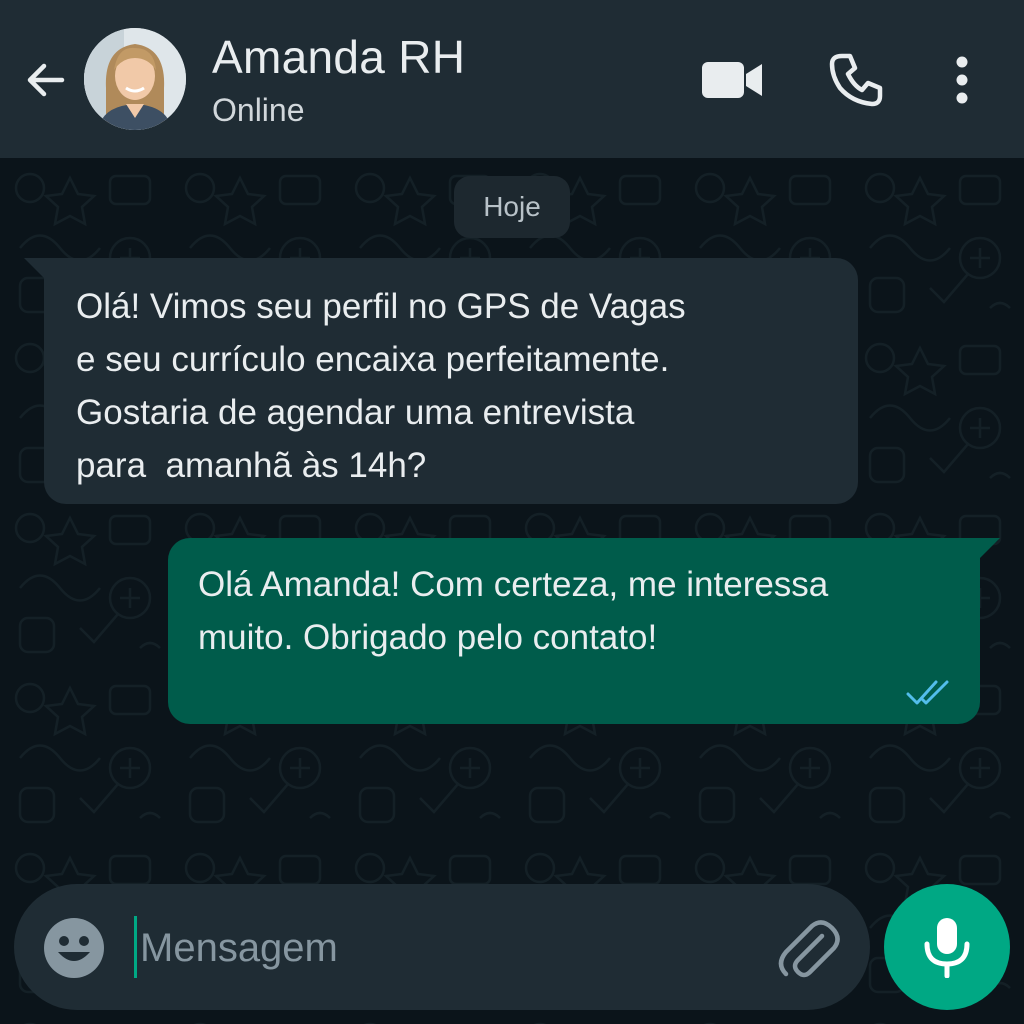 The height and width of the screenshot is (1024, 1024). I want to click on date-divider: Hoje, so click(512, 207).